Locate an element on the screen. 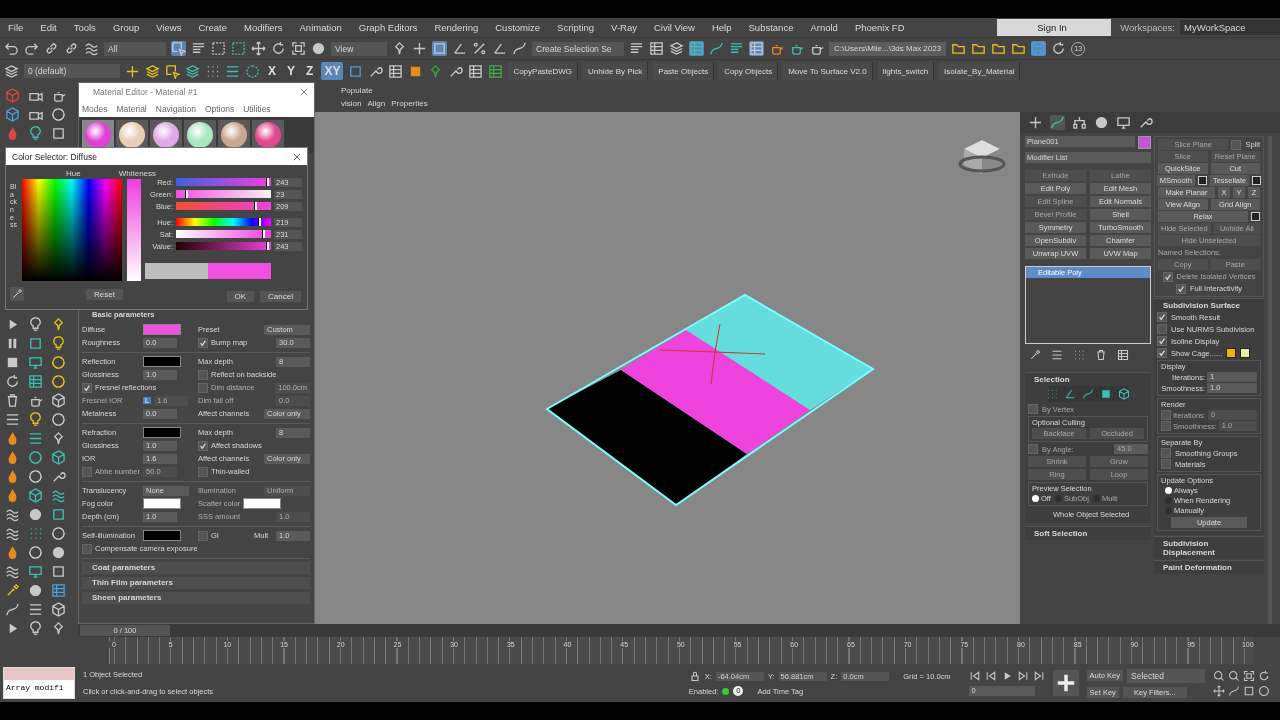 This screenshot has height=720, width=1280. plane-drawing is located at coordinates (710, 400).